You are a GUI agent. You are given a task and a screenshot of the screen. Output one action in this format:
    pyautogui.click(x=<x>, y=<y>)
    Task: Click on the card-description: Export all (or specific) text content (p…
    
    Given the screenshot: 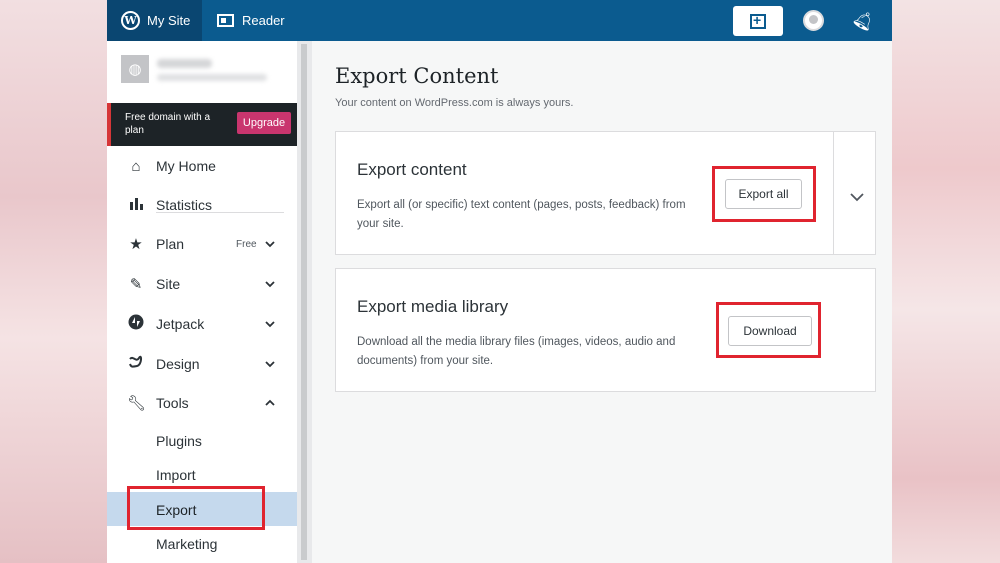 What is the action you would take?
    pyautogui.click(x=521, y=214)
    